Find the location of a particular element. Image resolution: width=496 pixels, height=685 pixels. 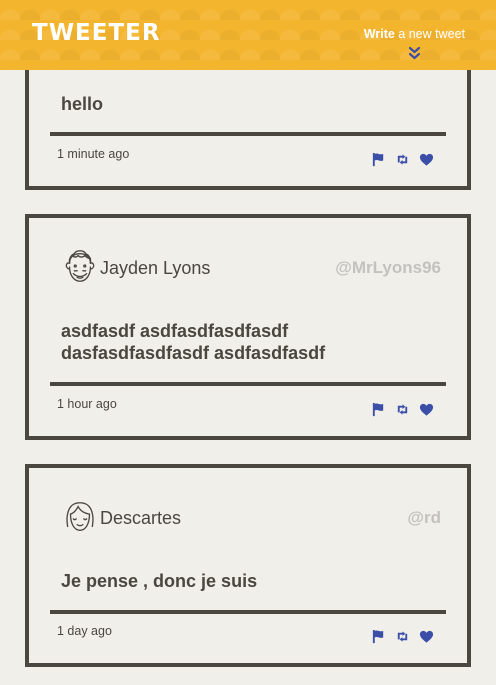

double-chevron-down-icon is located at coordinates (414, 53).